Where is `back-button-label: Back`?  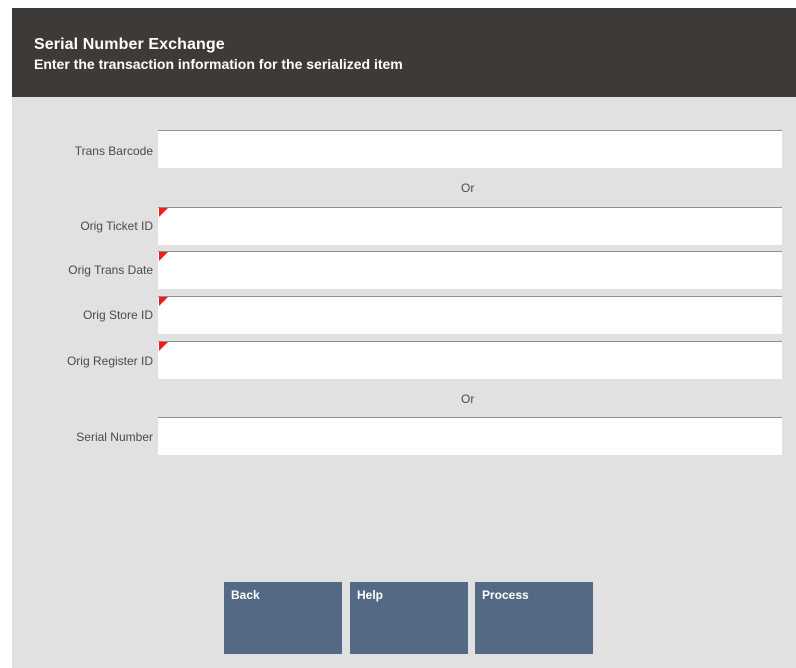 back-button-label: Back is located at coordinates (245, 595).